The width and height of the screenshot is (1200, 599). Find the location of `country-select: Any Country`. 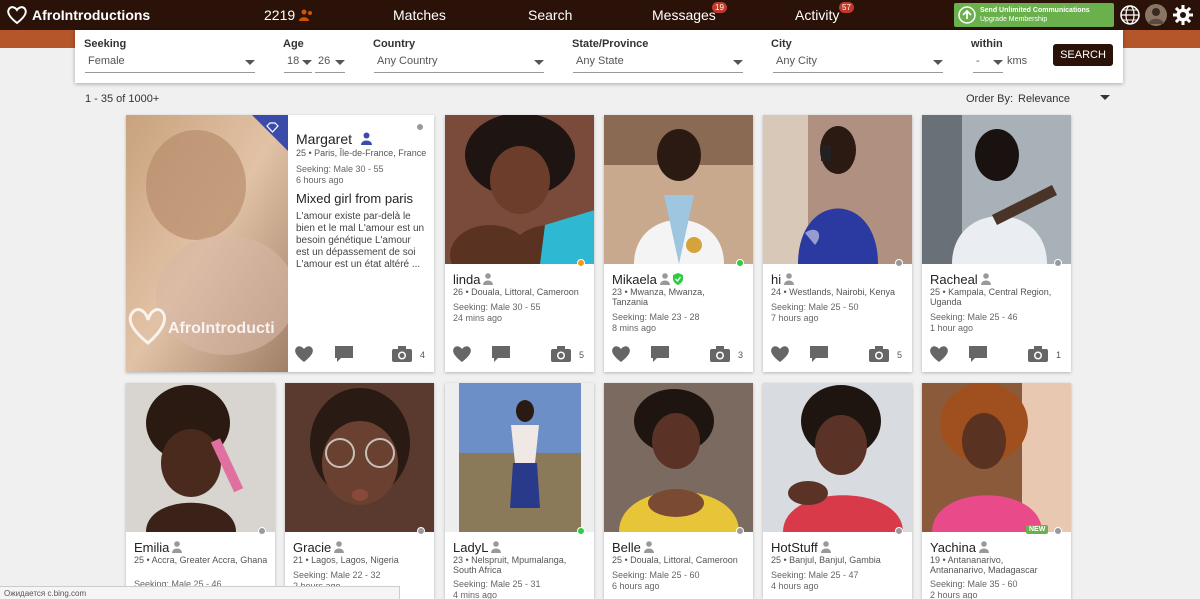

country-select: Any Country is located at coordinates (459, 62).